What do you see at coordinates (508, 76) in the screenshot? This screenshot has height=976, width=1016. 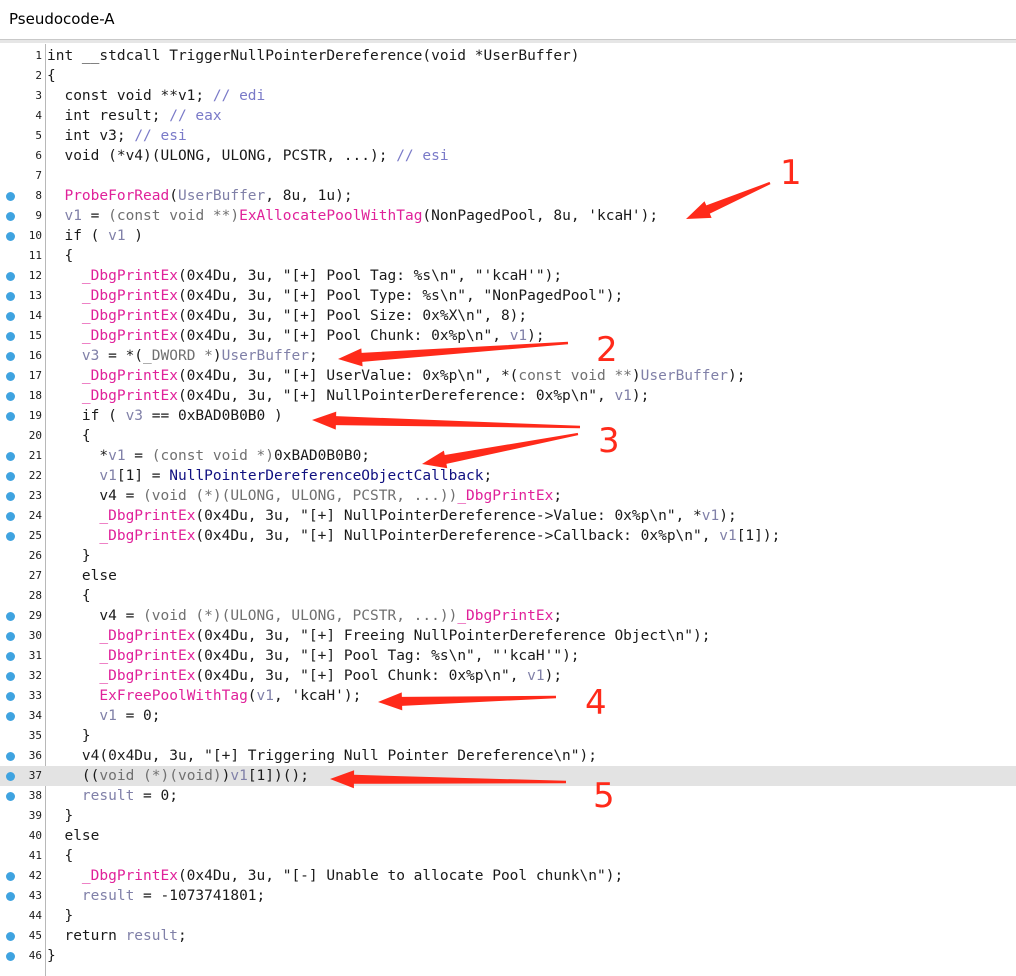 I see `code-line: 2{` at bounding box center [508, 76].